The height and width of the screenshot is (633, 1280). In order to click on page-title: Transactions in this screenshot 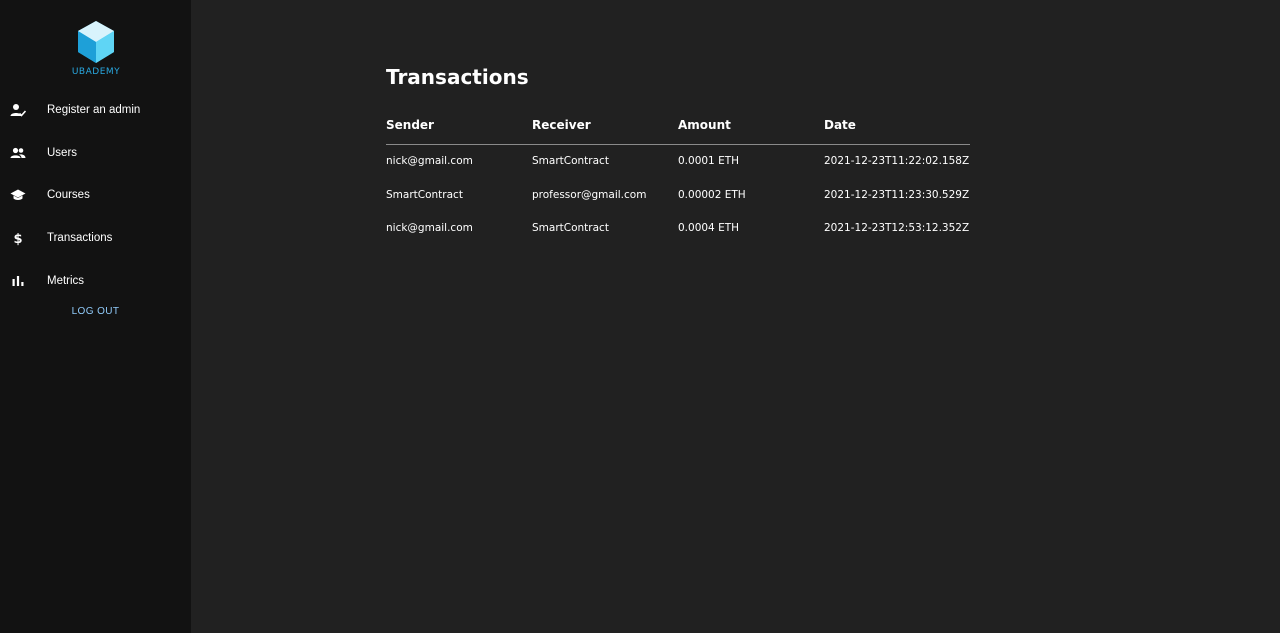, I will do `click(457, 77)`.